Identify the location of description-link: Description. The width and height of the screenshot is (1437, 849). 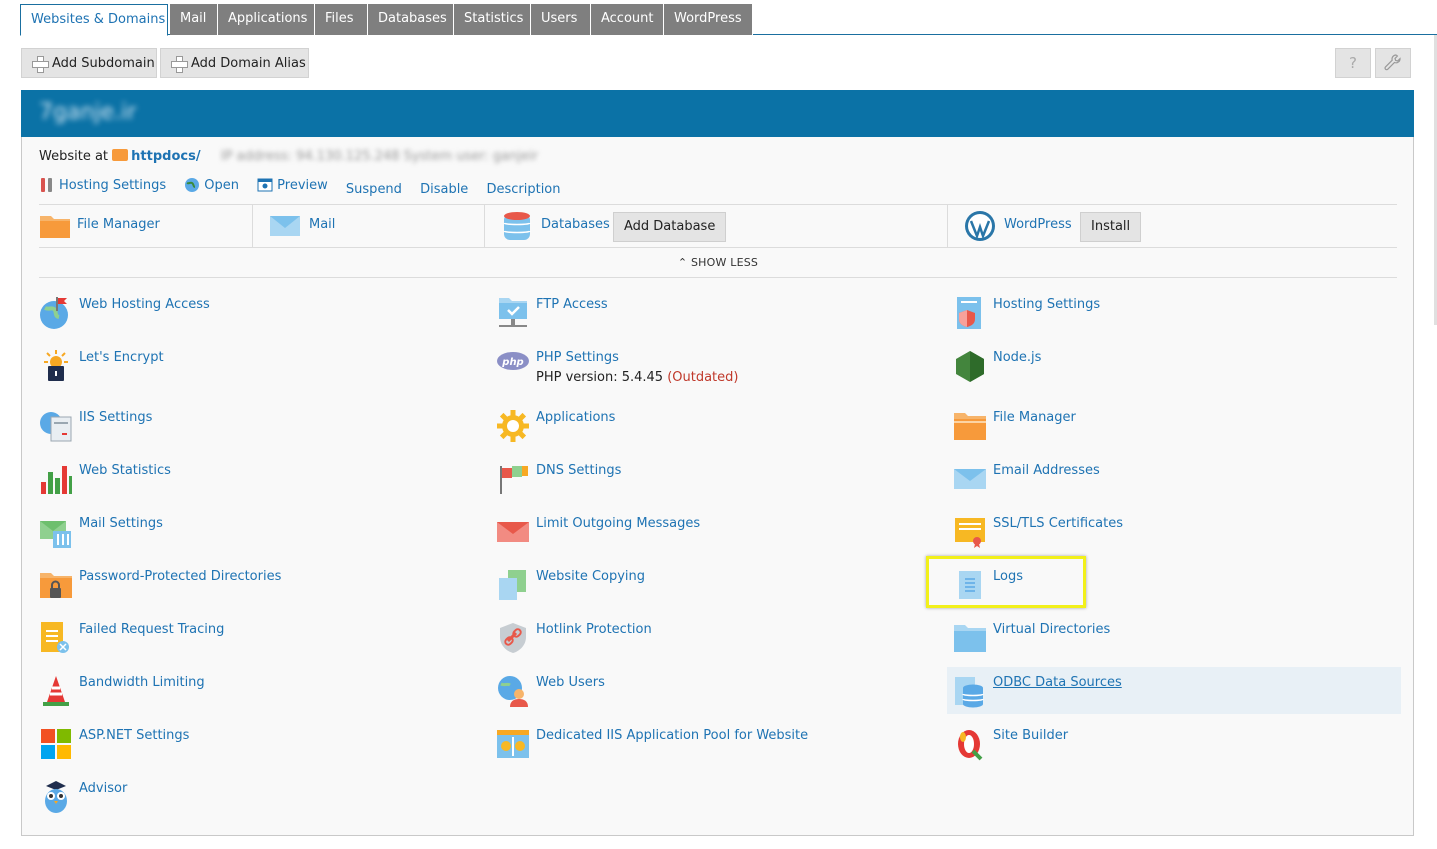
(523, 189).